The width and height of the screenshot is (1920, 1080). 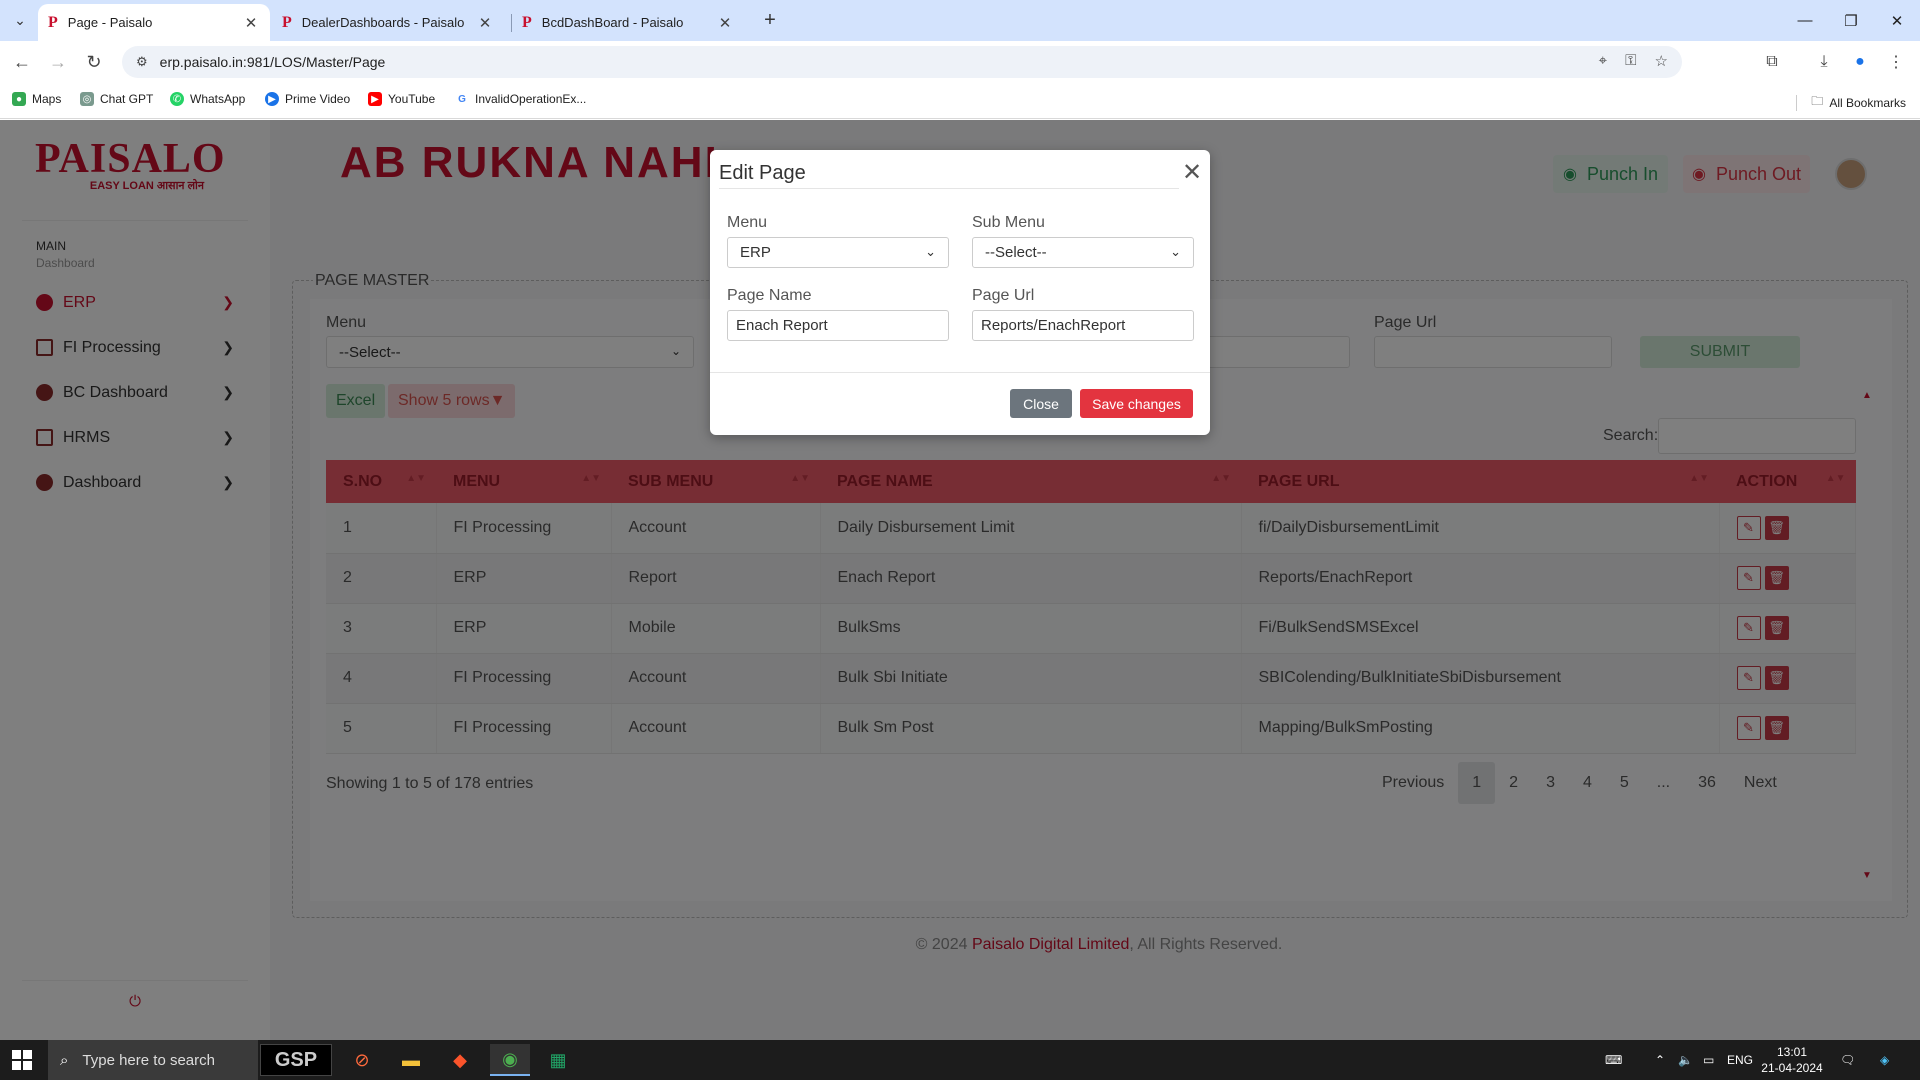 I want to click on tab-title: Page - Paisalo, so click(x=110, y=22).